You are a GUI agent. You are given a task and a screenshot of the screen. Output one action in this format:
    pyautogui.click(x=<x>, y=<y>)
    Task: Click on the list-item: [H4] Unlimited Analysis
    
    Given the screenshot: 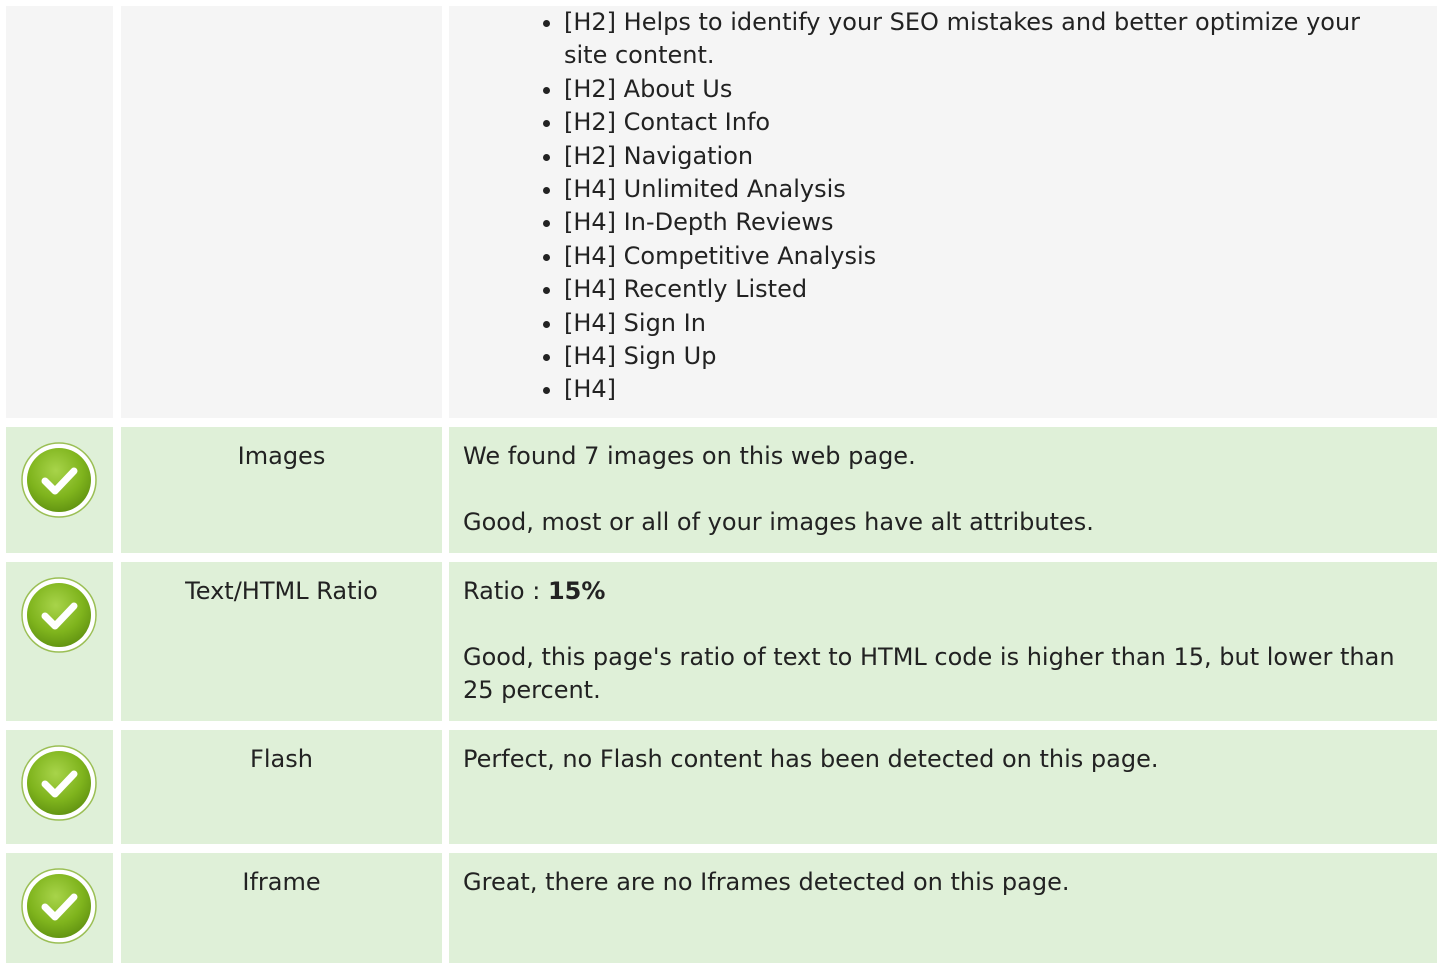 What is the action you would take?
    pyautogui.click(x=980, y=189)
    